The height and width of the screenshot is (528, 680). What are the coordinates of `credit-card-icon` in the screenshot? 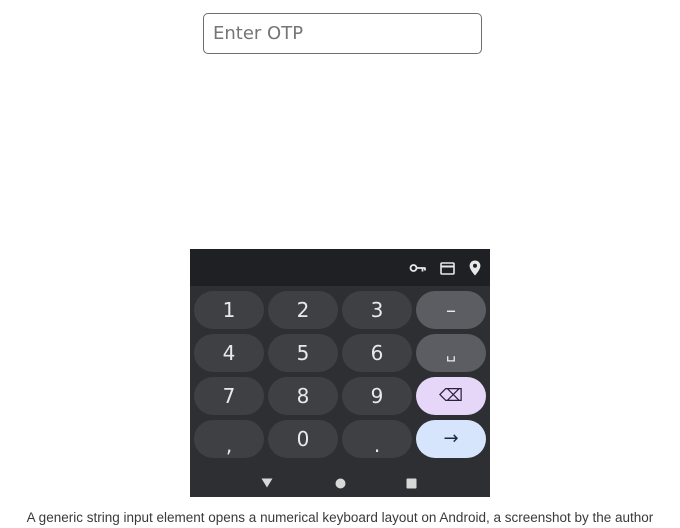 It's located at (447, 268).